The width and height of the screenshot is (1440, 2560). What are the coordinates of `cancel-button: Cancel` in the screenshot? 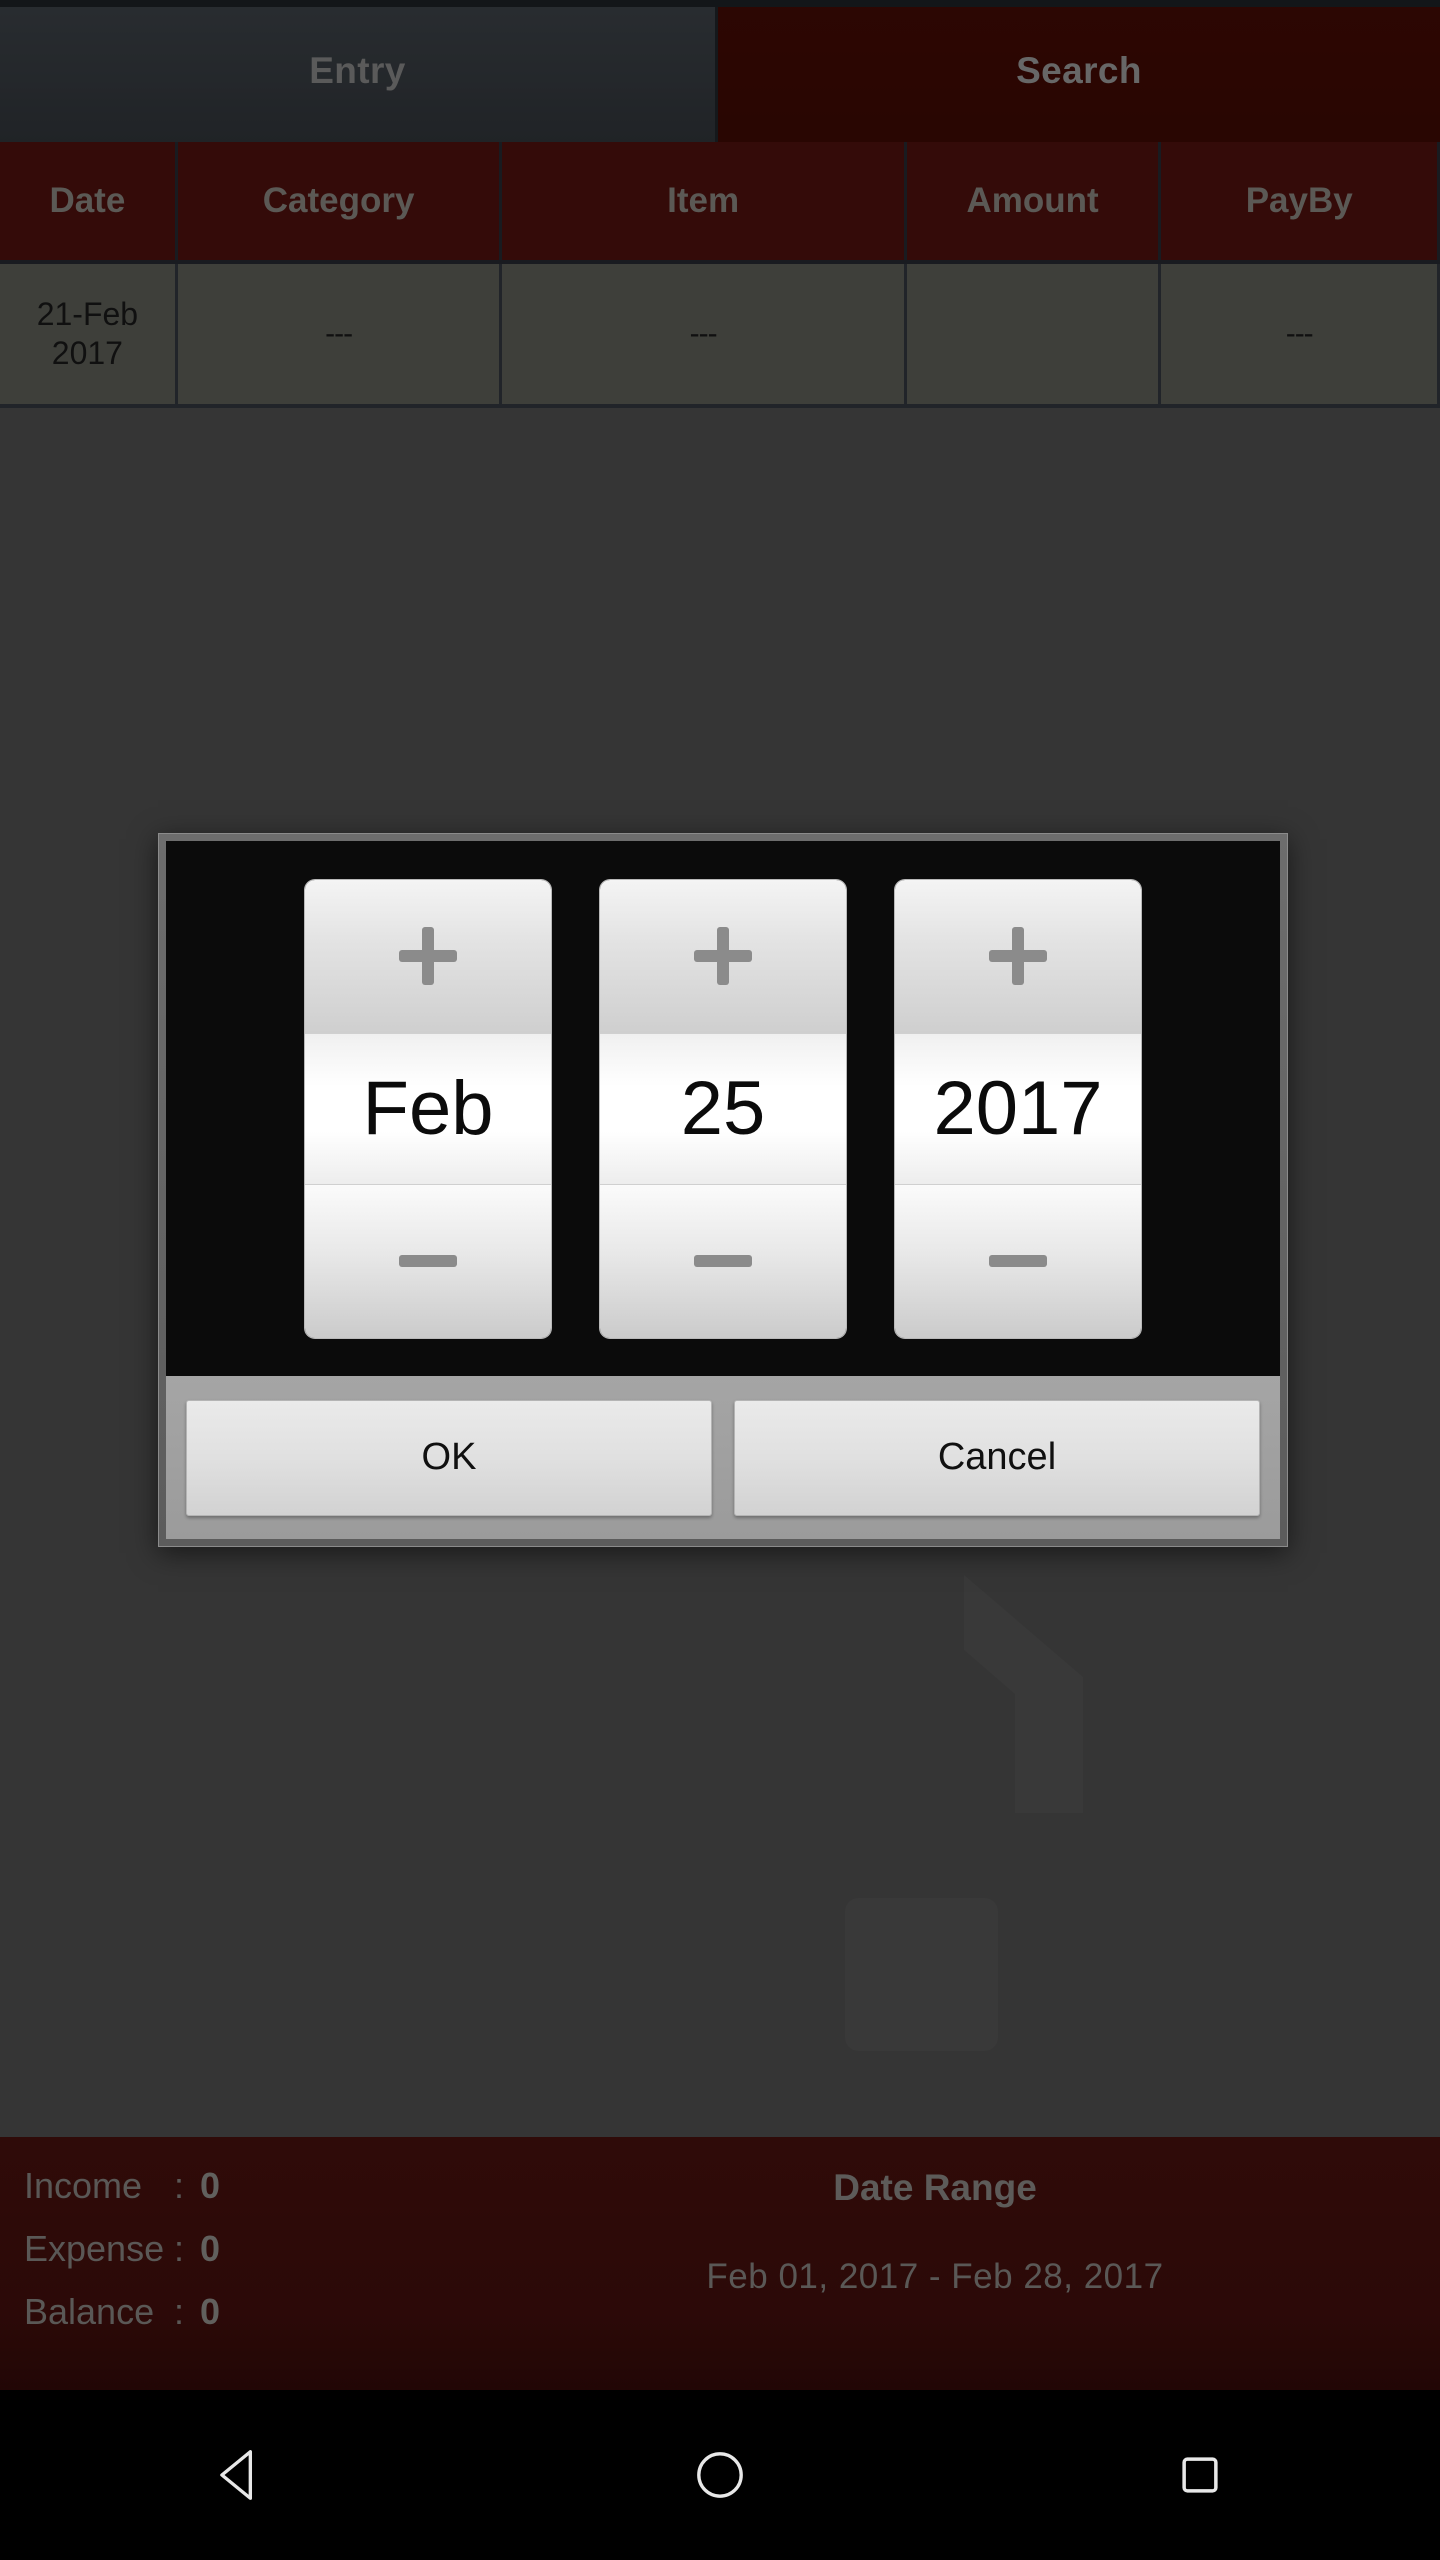 It's located at (997, 1457).